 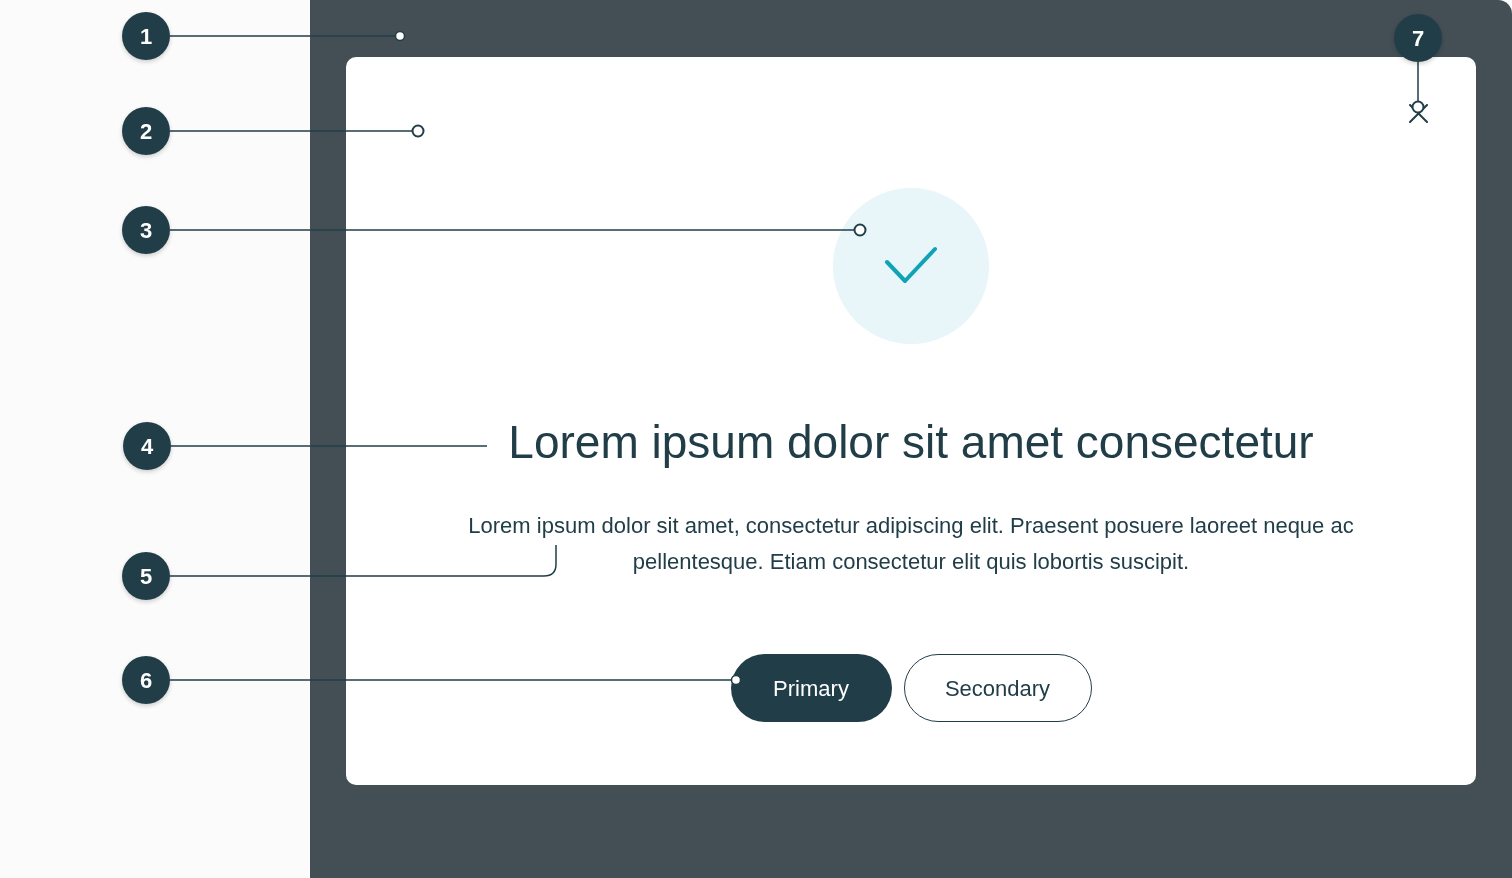 I want to click on callout-marker: 5, so click(x=146, y=576).